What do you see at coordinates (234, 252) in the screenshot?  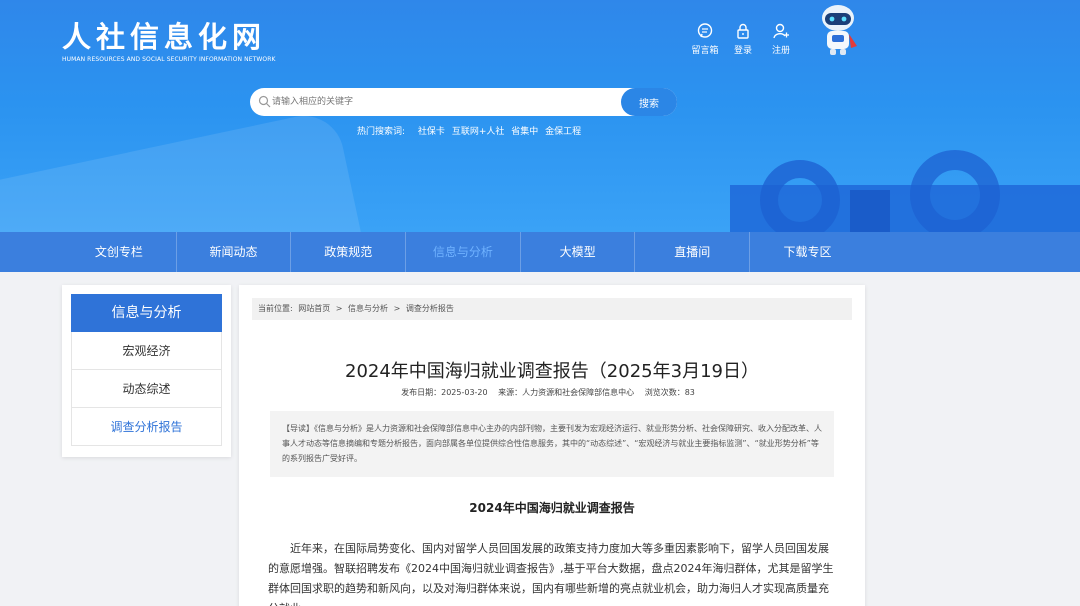 I see `nav-item-news: 新闻动态` at bounding box center [234, 252].